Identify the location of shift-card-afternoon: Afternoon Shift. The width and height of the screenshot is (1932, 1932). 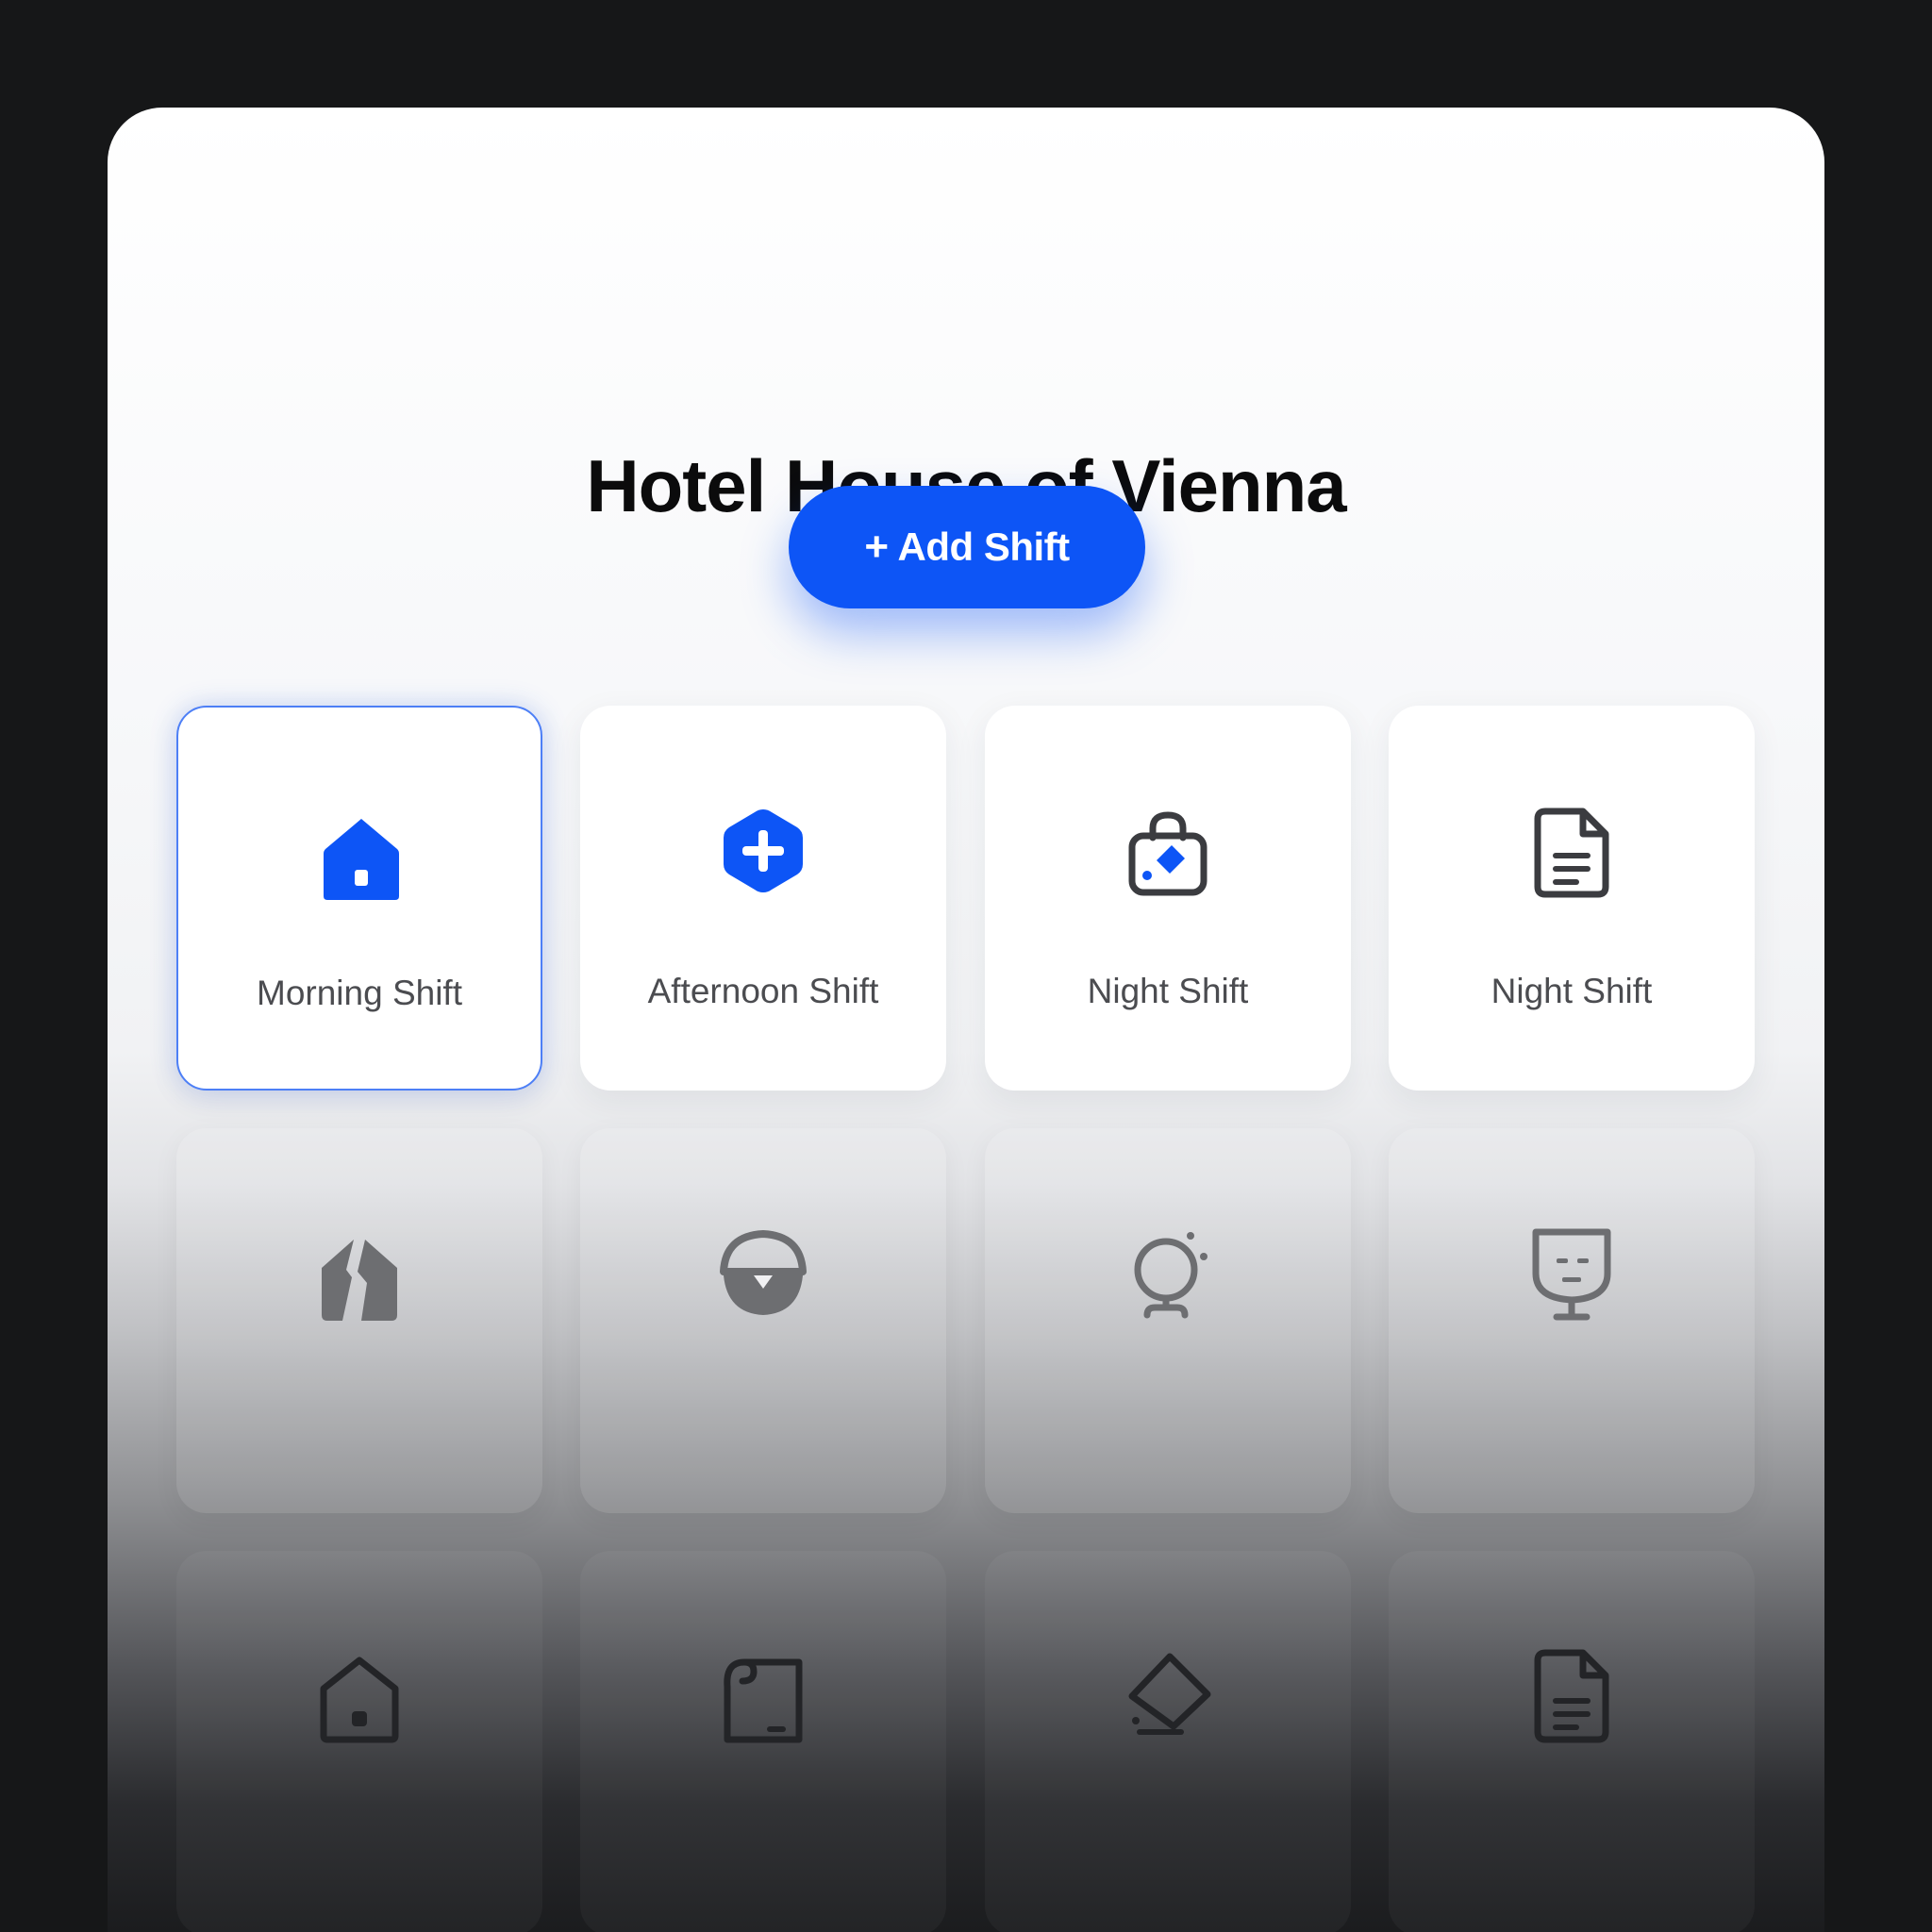
(763, 899).